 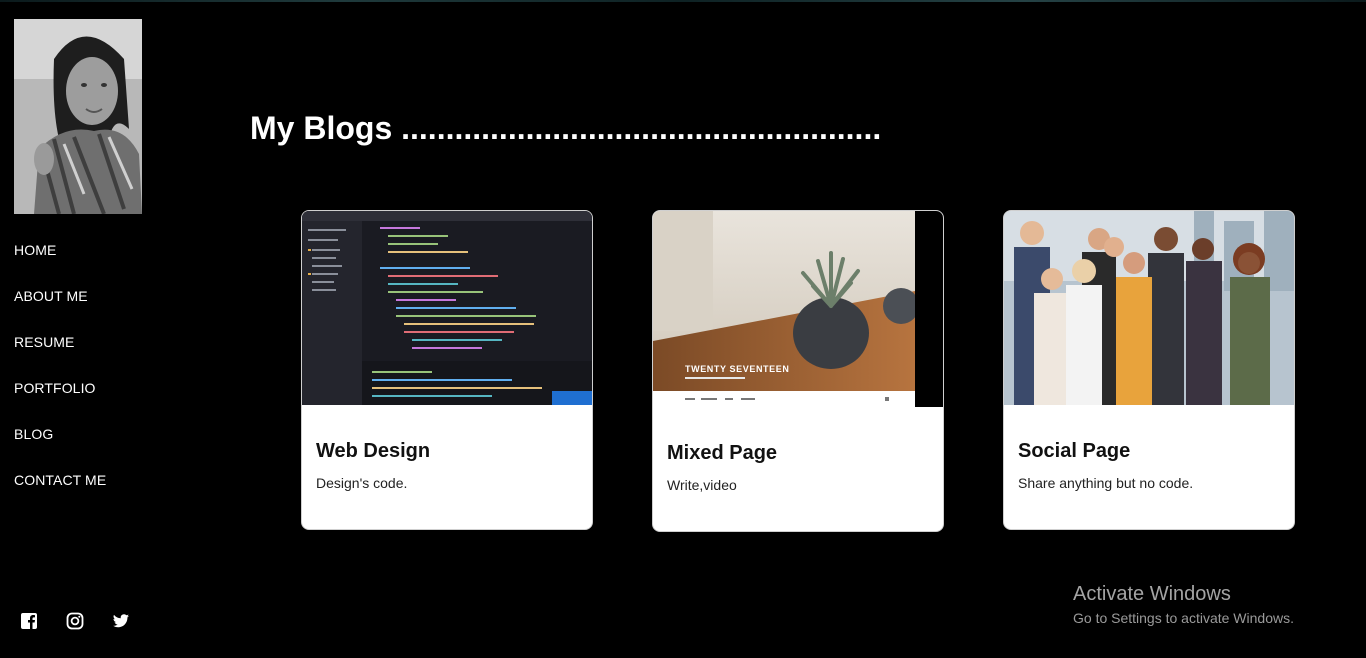 I want to click on blog-card-web-design: Web Design Design's code., so click(x=447, y=370).